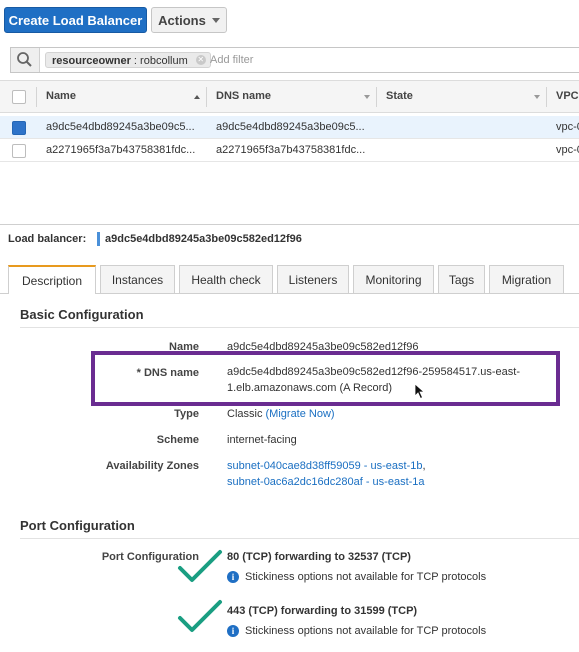 The image size is (579, 652). Describe the element at coordinates (226, 279) in the screenshot. I see `tab-health-check: Health check` at that location.